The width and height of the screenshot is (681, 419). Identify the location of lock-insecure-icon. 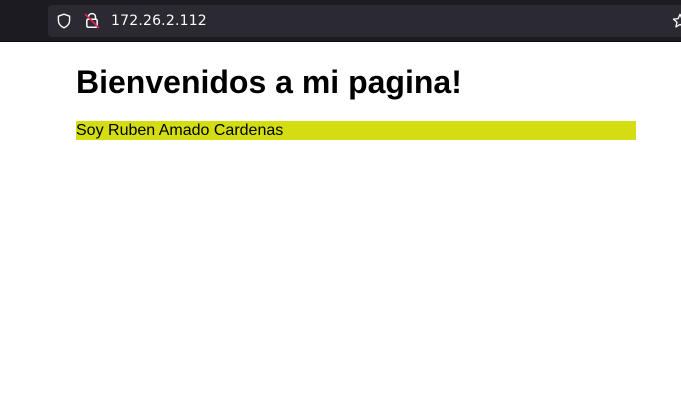
(92, 20).